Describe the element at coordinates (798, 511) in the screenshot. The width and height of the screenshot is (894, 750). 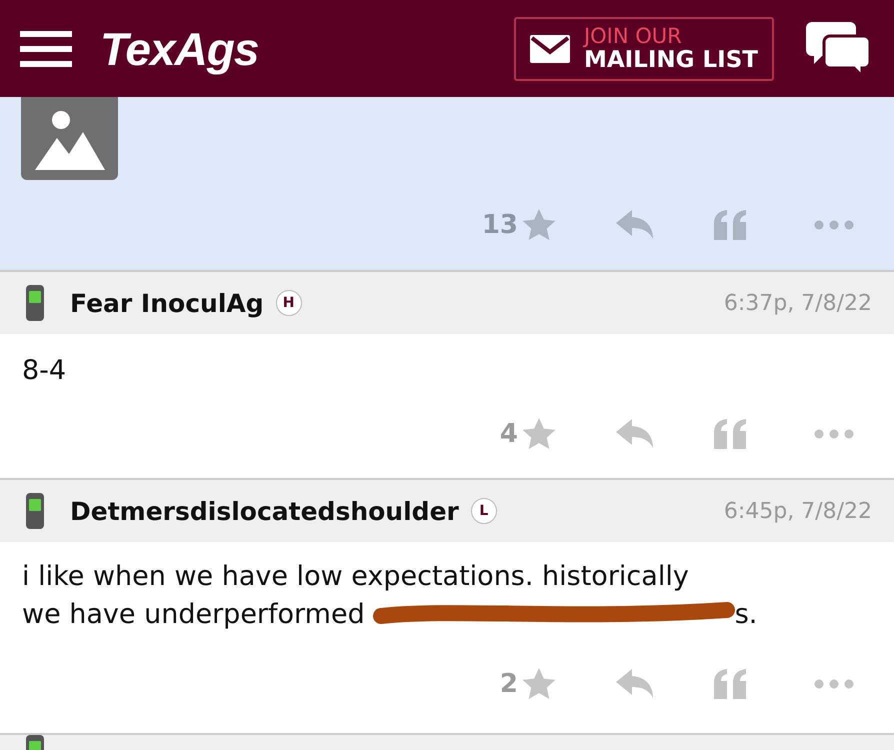
I see `post-time: 6:45p, 7/8/22` at that location.